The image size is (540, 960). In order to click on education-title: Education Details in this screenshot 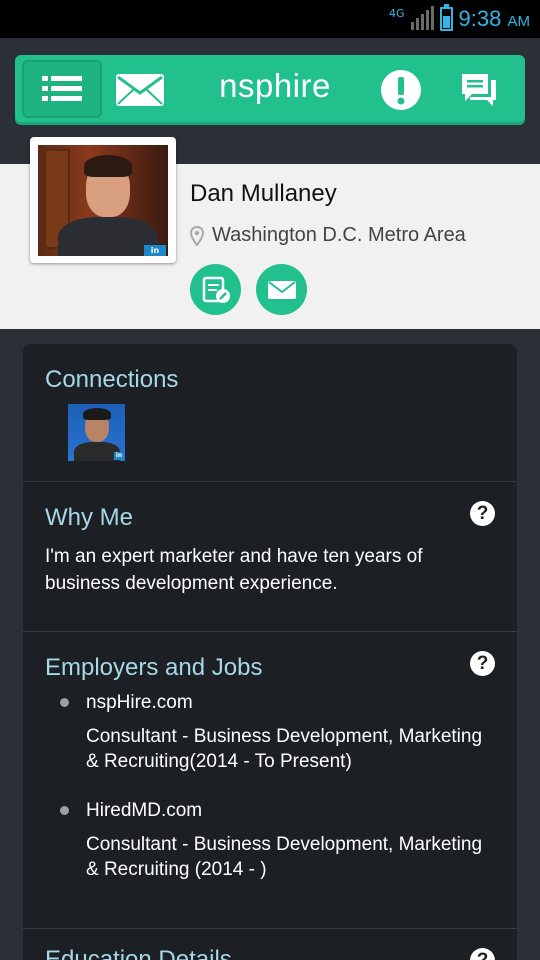, I will do `click(138, 953)`.